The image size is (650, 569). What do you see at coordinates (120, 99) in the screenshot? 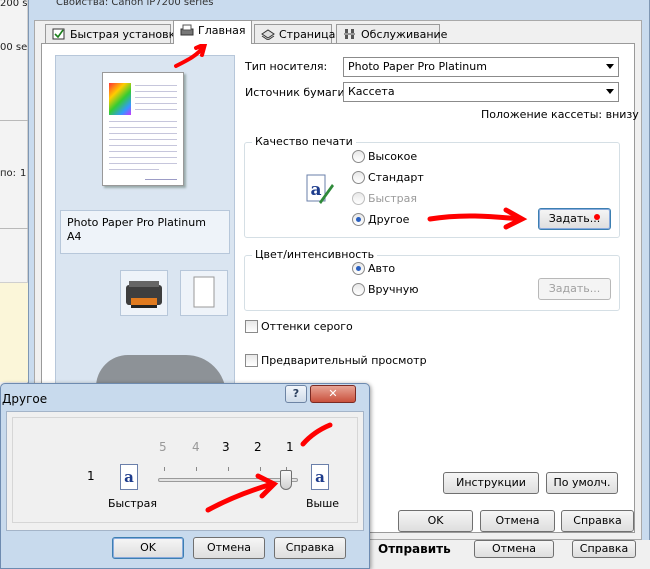
I see `preview-image` at bounding box center [120, 99].